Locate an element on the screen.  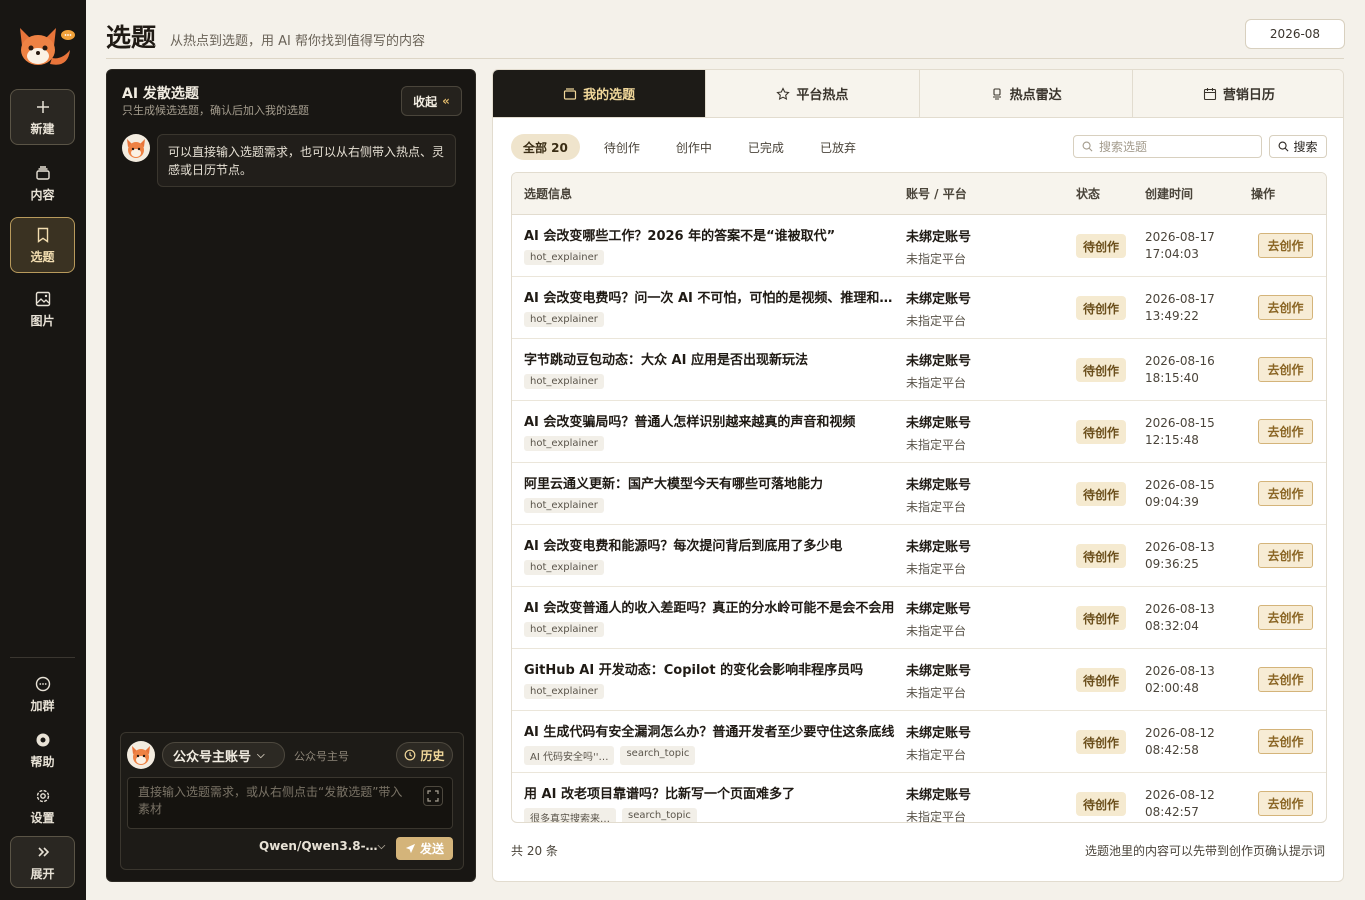
stack-icon is located at coordinates (42, 172).